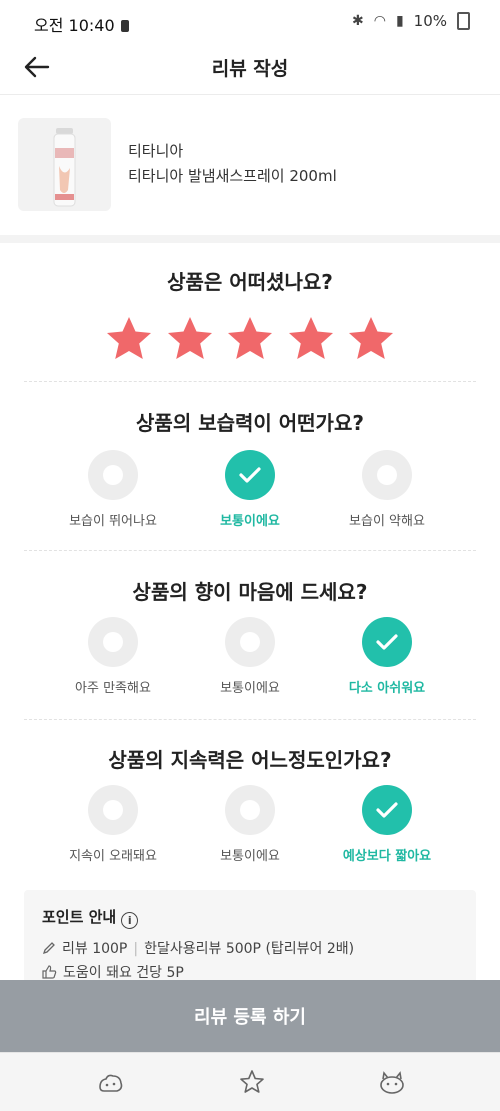 The width and height of the screenshot is (500, 1111). Describe the element at coordinates (130, 920) in the screenshot. I see `info-icon: i` at that location.